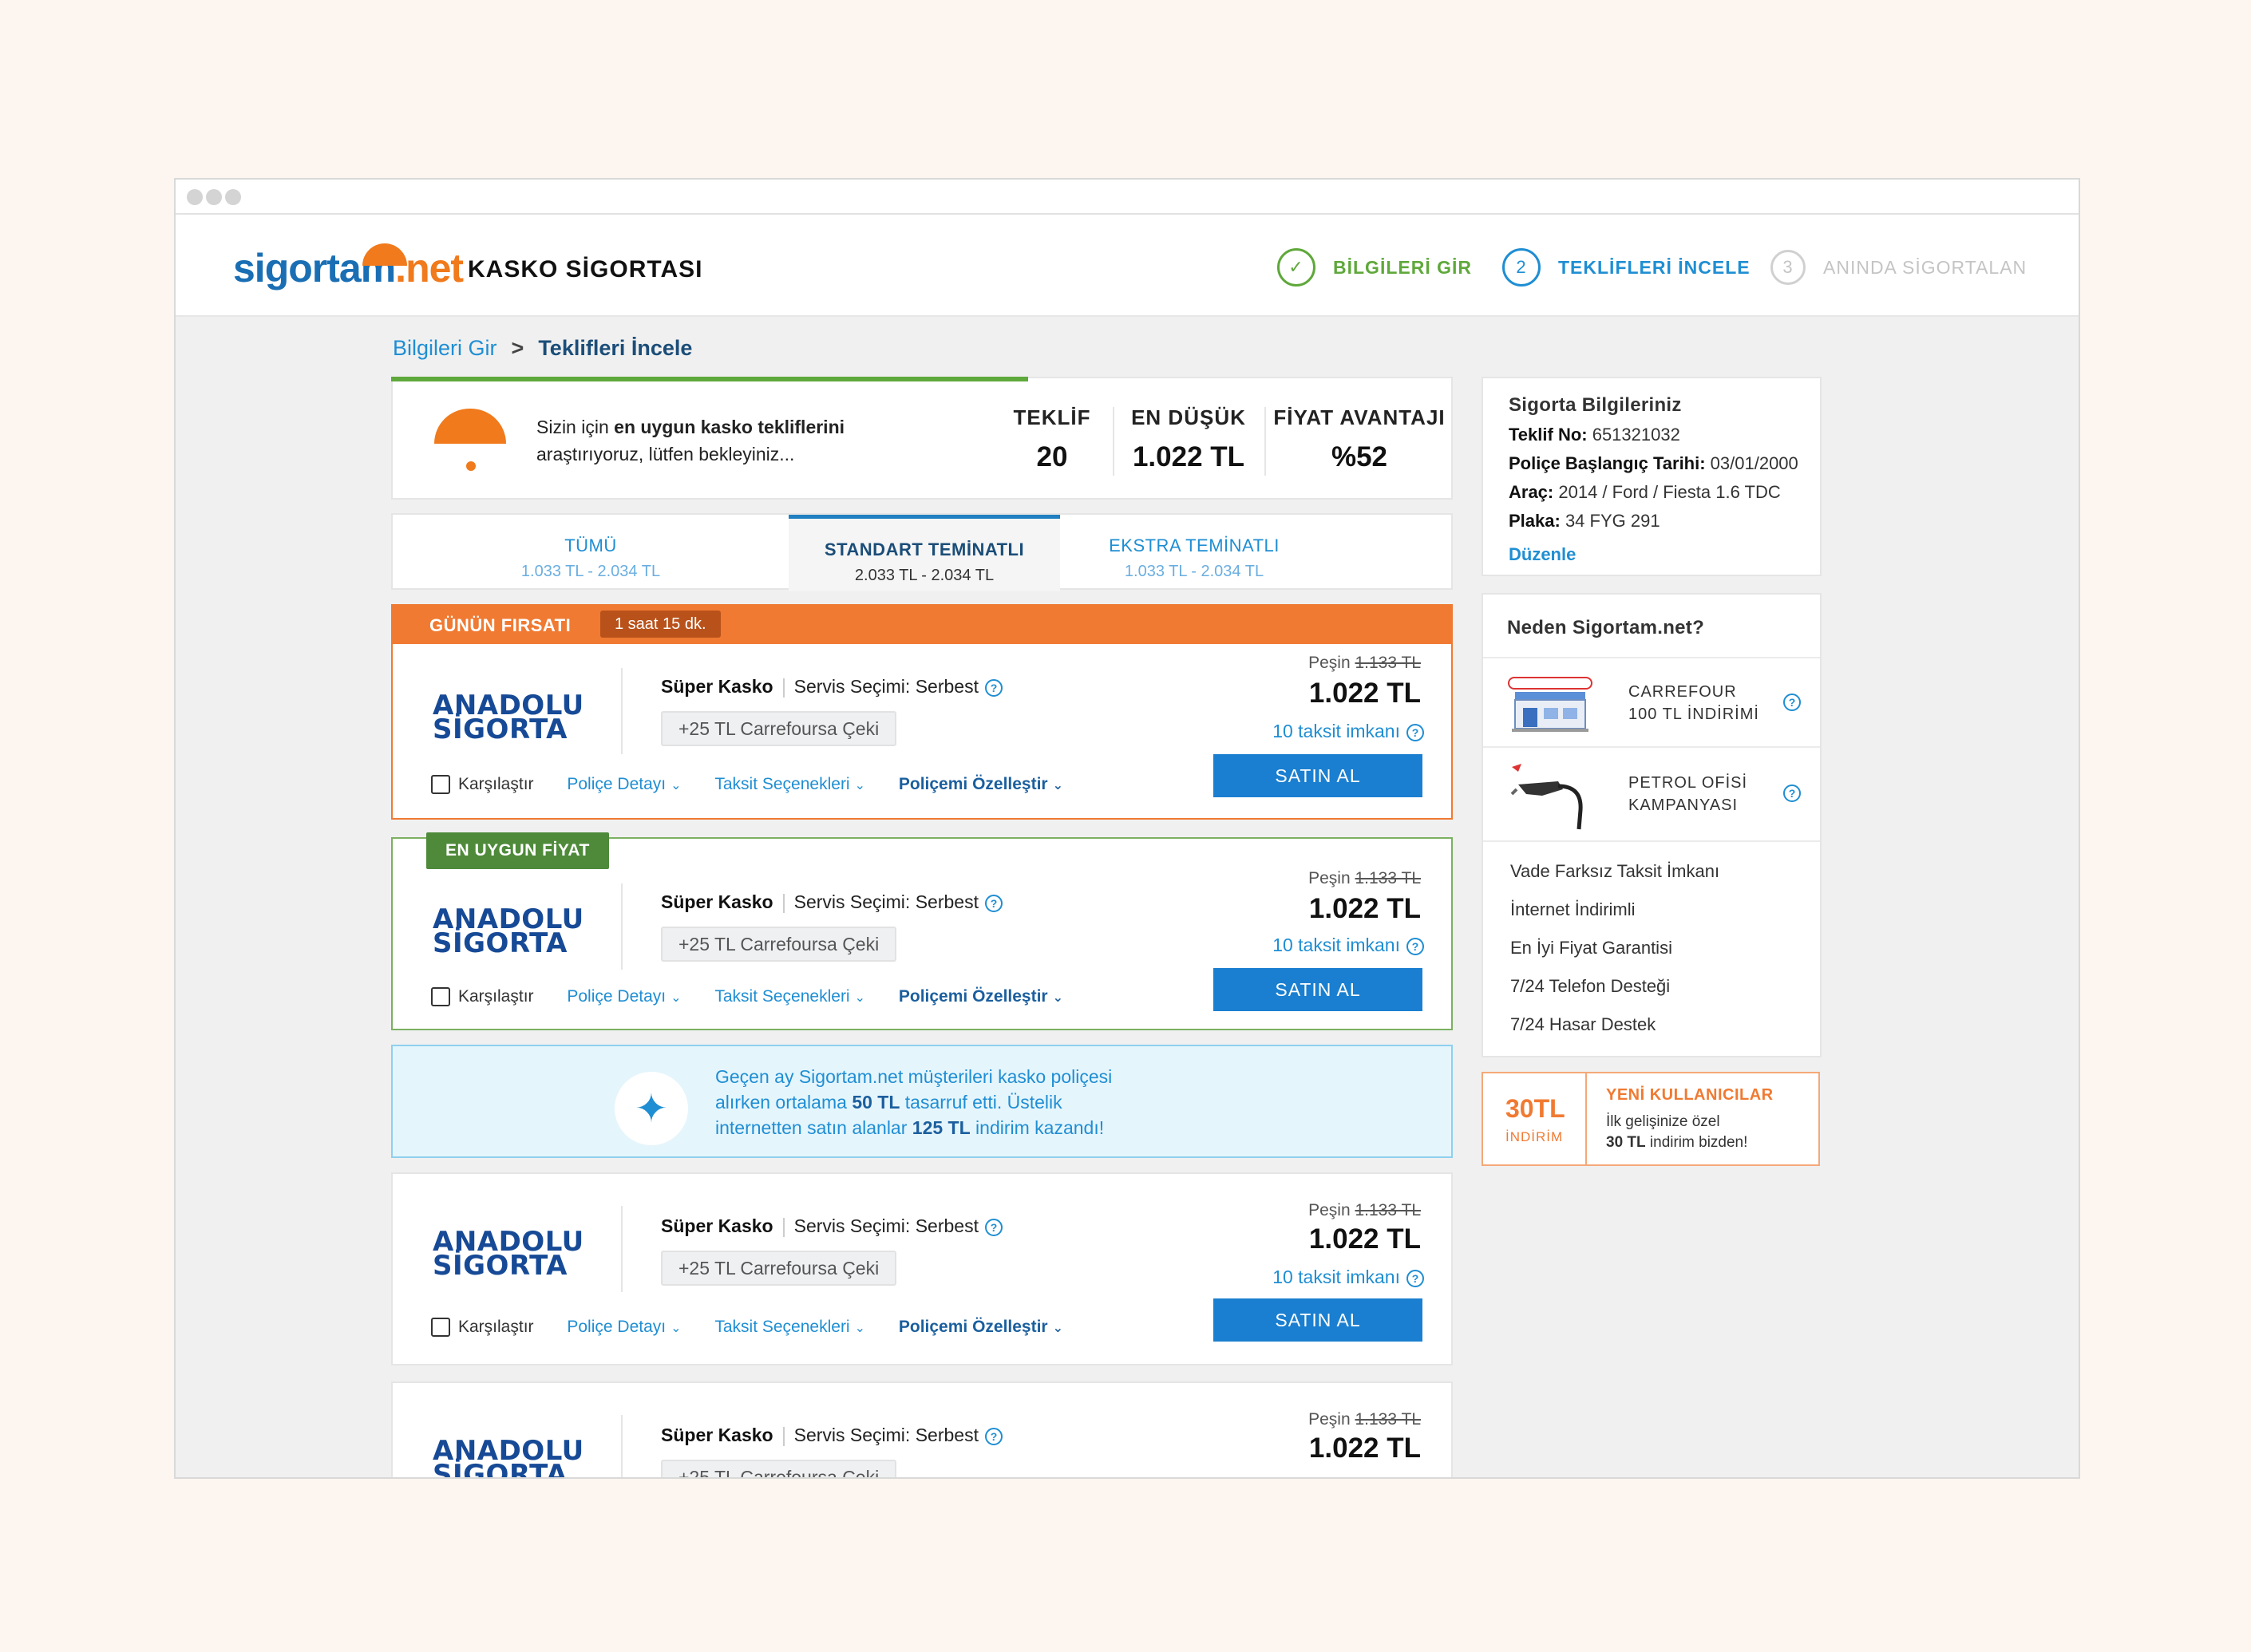 The height and width of the screenshot is (1652, 2251). What do you see at coordinates (779, 1268) in the screenshot?
I see `gift-voucher: +25 TL Carrefoursa Çeki` at bounding box center [779, 1268].